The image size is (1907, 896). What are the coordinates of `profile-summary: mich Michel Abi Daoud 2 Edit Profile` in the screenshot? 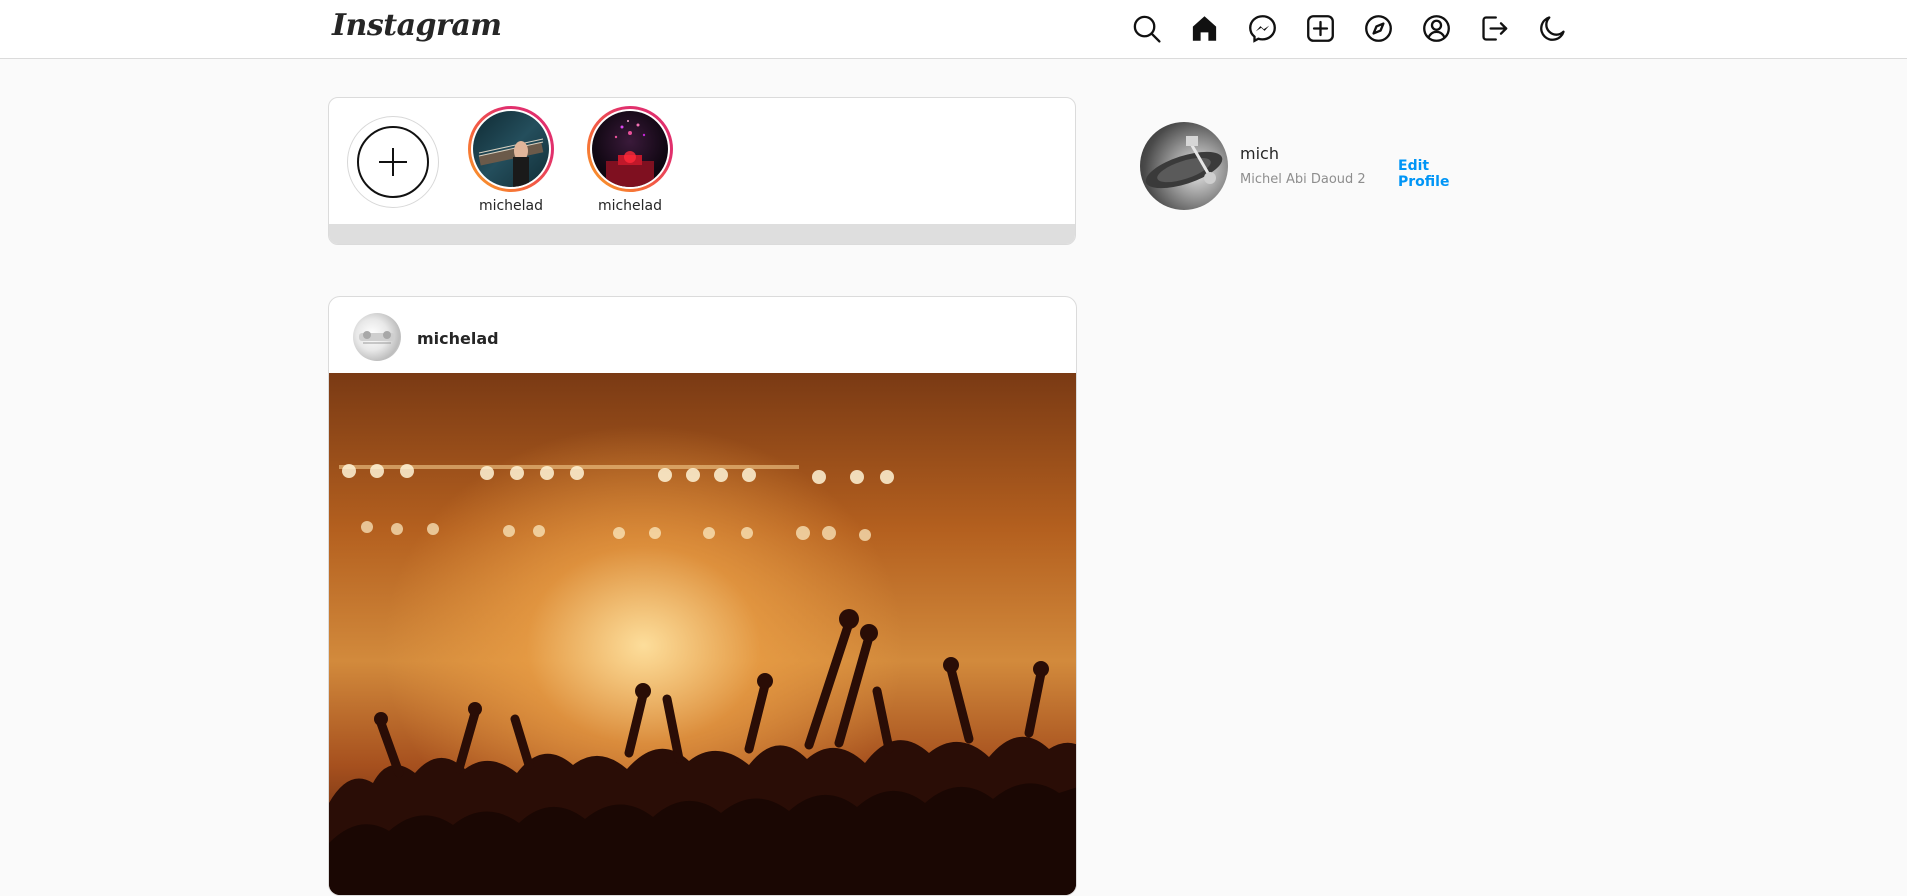 It's located at (1310, 167).